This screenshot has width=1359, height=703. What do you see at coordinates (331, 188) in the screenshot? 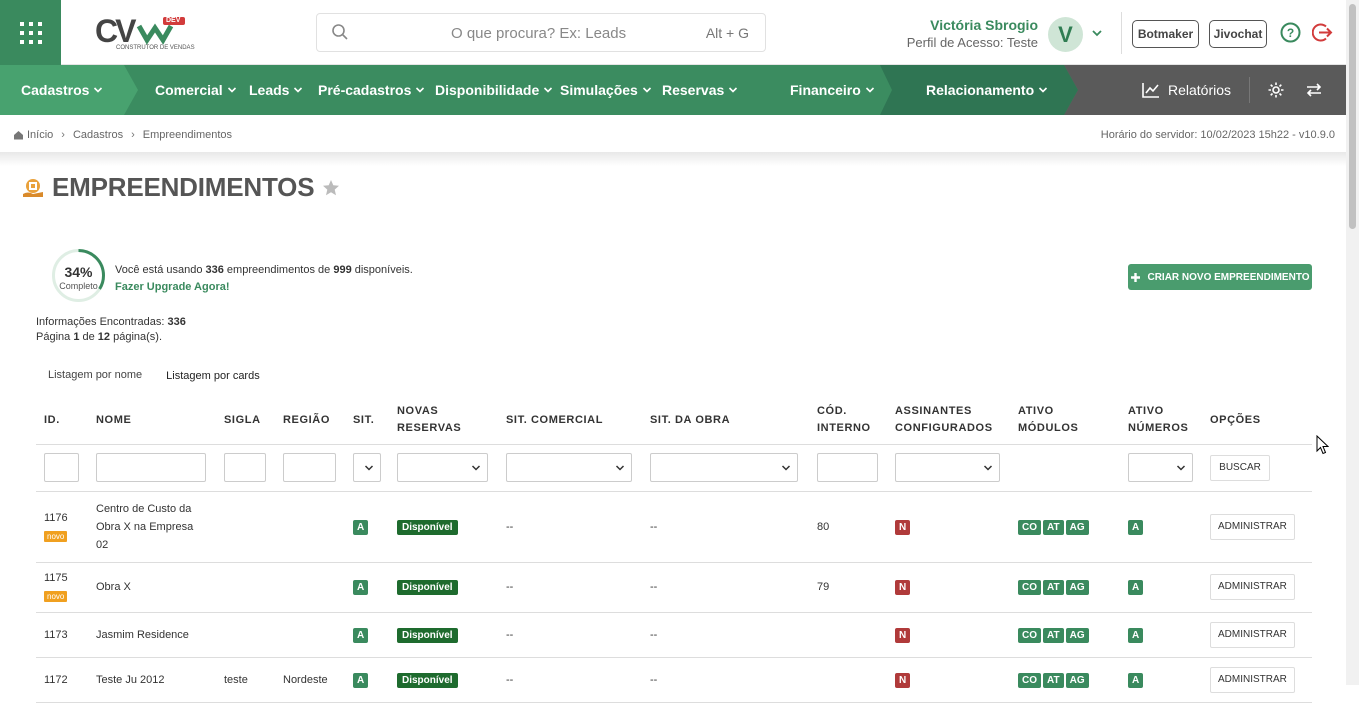
I see `star-icon` at bounding box center [331, 188].